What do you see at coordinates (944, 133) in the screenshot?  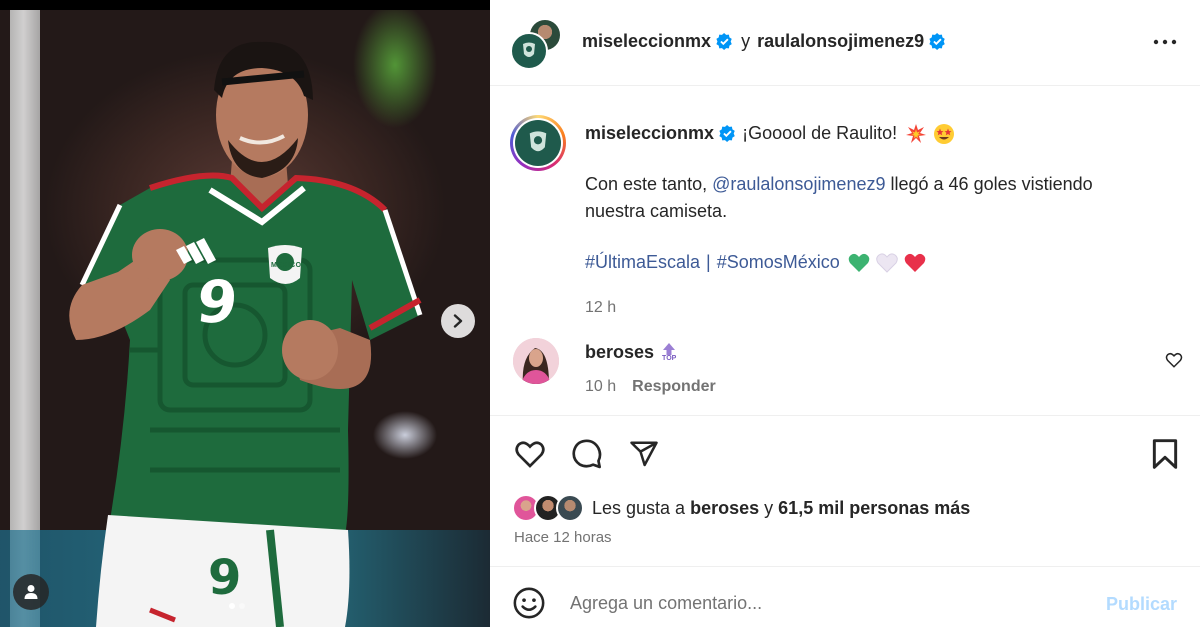 I see `star-struck-emoji-icon` at bounding box center [944, 133].